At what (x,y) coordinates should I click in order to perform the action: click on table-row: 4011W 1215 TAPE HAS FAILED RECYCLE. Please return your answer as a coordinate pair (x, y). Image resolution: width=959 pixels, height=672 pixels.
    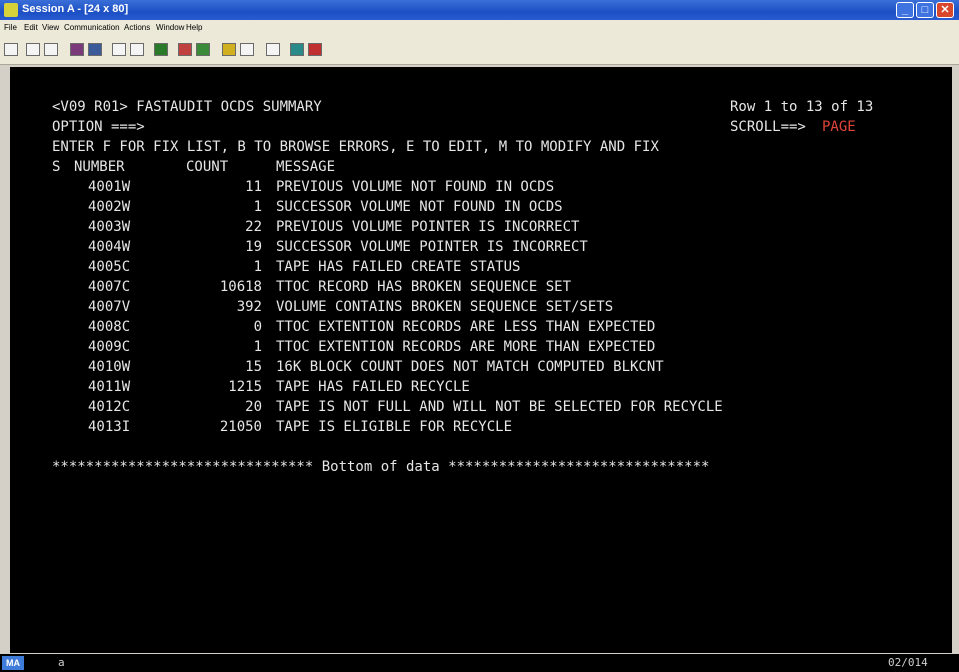
    Looking at the image, I should click on (481, 387).